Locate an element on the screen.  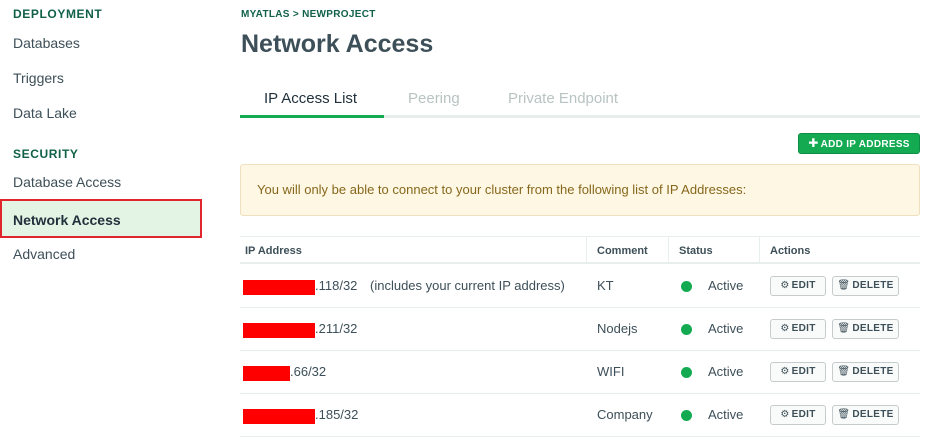
tab-peering: Peering is located at coordinates (434, 98).